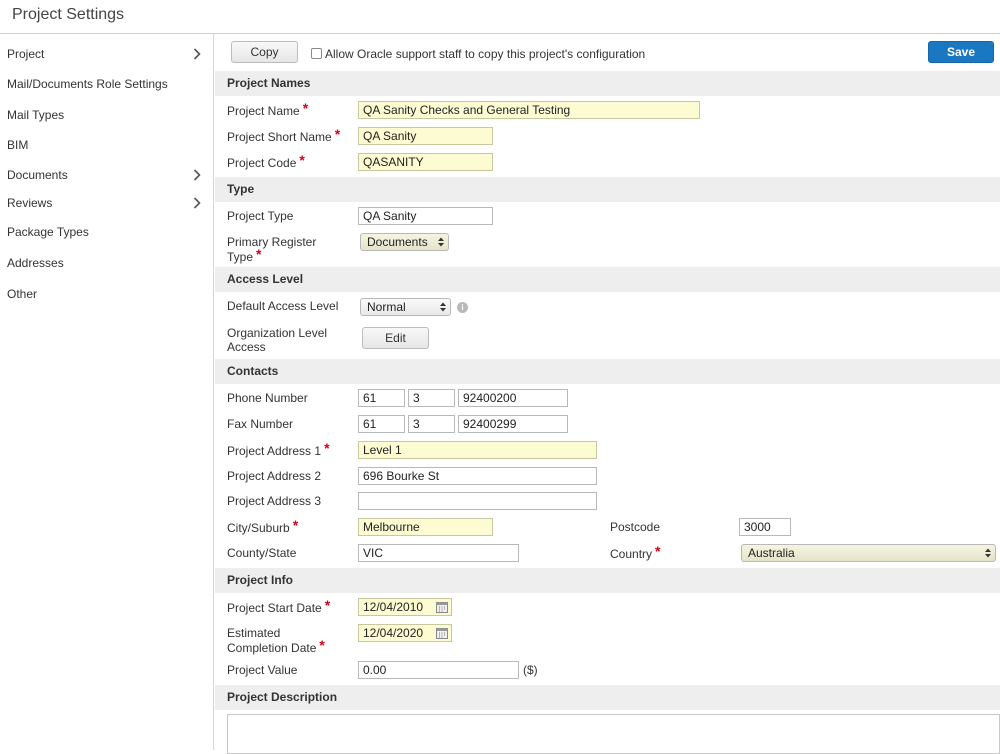 Image resolution: width=1000 pixels, height=754 pixels. I want to click on sidebar-item-bim: BIM, so click(106, 145).